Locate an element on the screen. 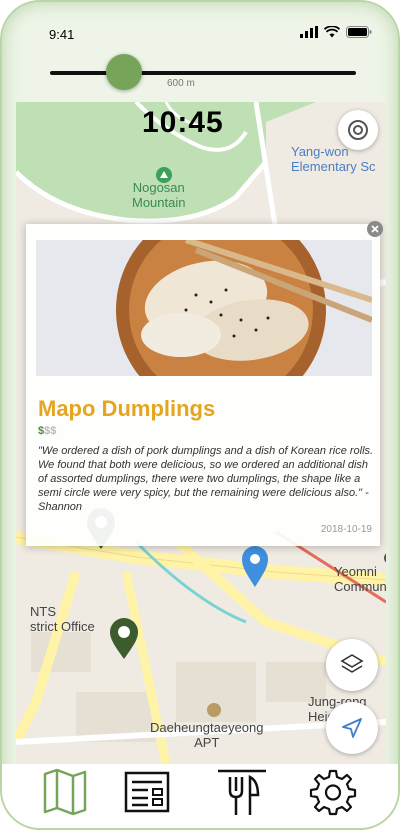  signal-icon is located at coordinates (309, 32).